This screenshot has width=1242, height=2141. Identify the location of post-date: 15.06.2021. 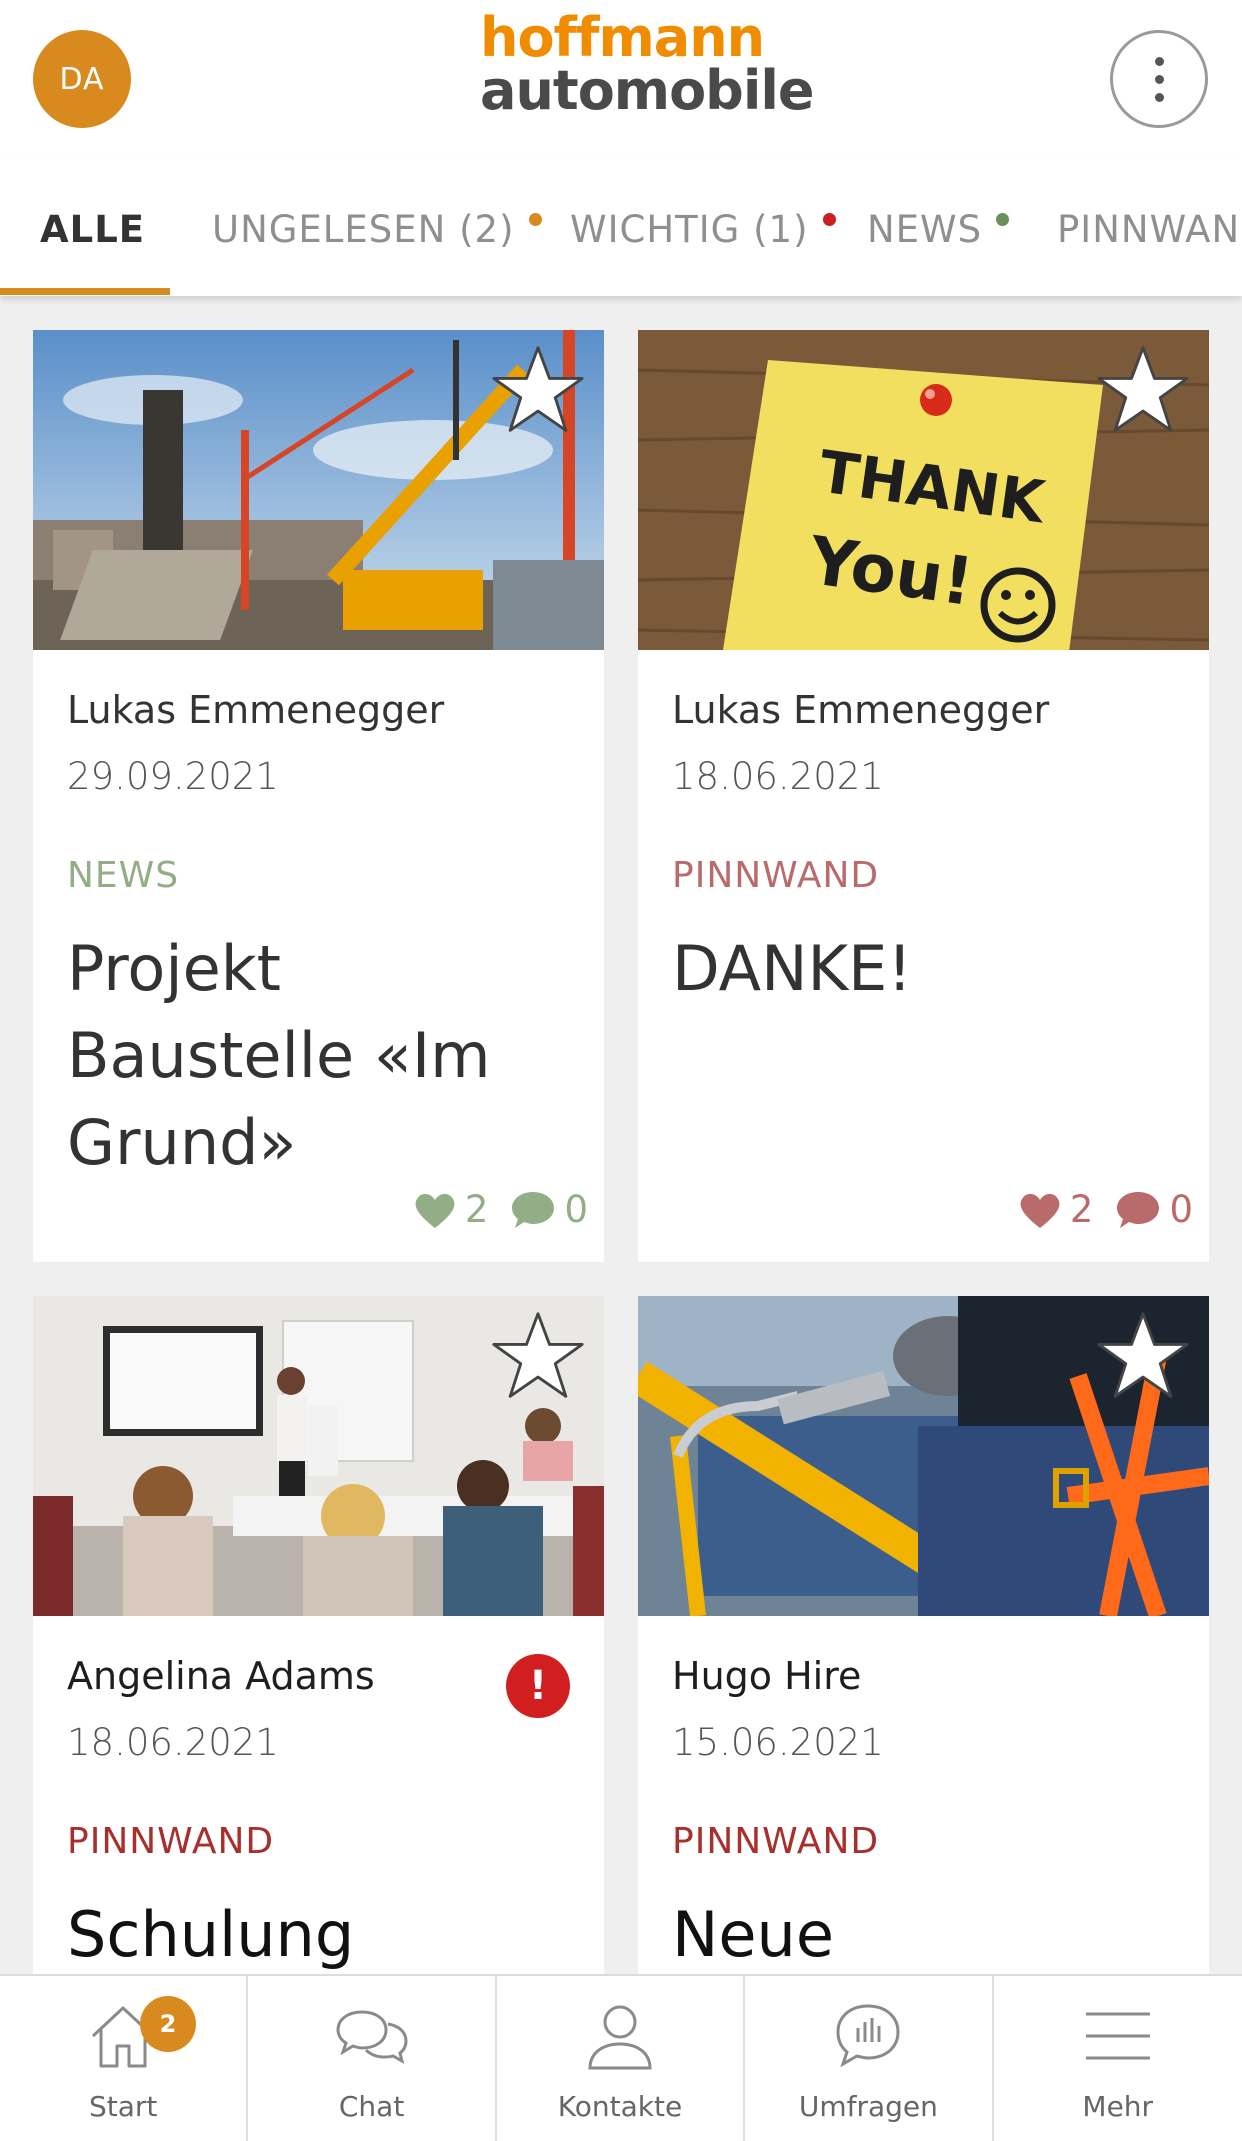
(778, 1742).